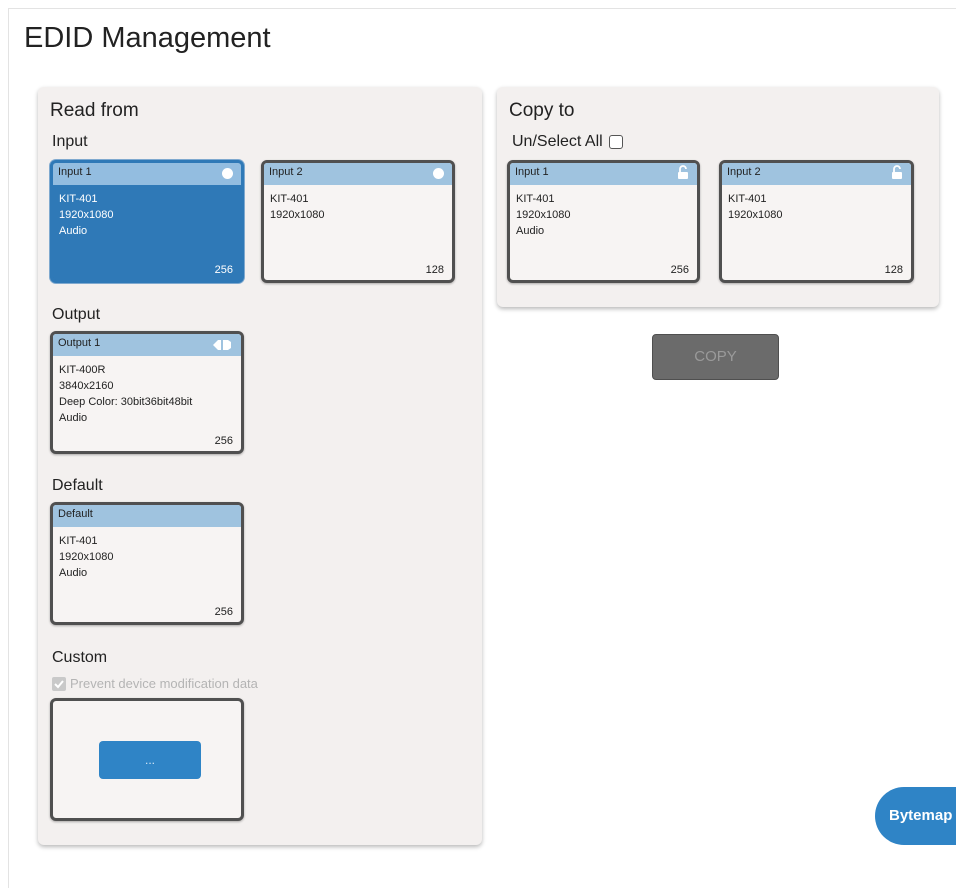 The width and height of the screenshot is (956, 888). I want to click on read-default-card: Default KIT-401 1920x1080 Audio 256, so click(147, 563).